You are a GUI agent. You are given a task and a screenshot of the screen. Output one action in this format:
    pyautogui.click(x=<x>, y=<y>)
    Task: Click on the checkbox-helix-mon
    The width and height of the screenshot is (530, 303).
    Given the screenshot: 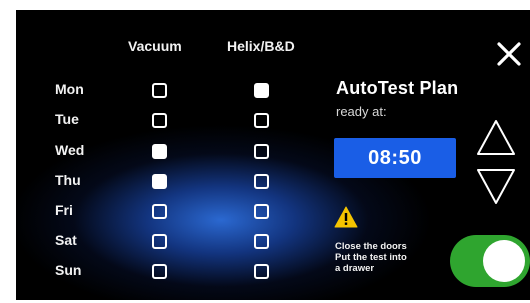 What is the action you would take?
    pyautogui.click(x=261, y=90)
    